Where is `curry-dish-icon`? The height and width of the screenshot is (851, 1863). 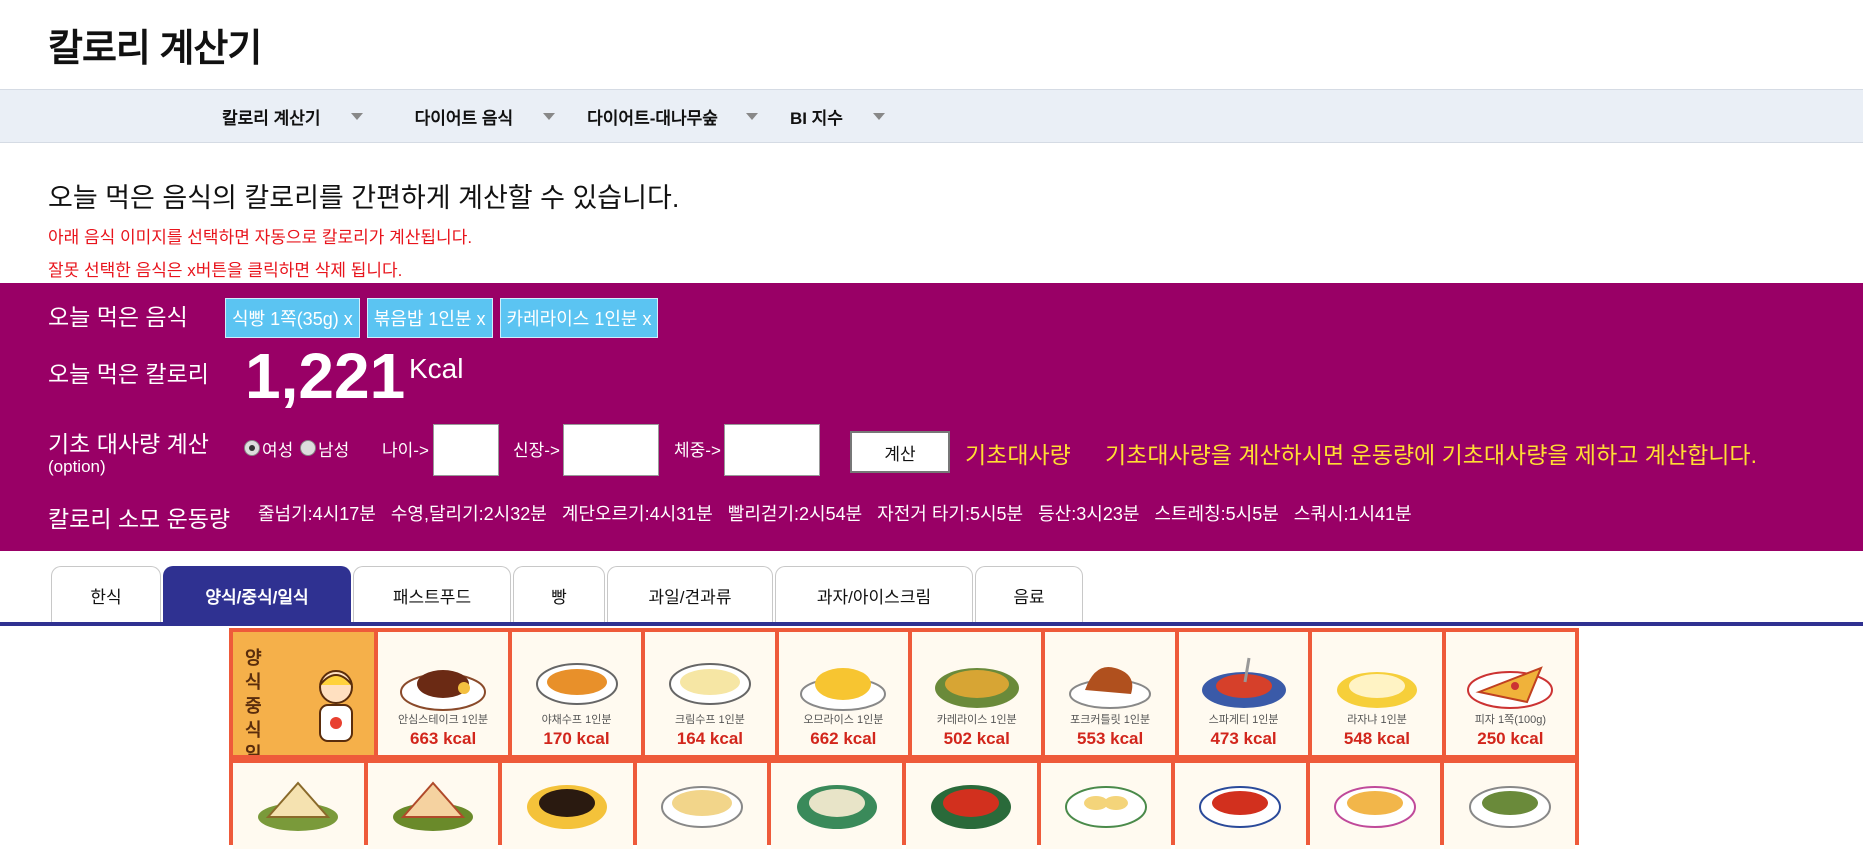
curry-dish-icon is located at coordinates (976, 688).